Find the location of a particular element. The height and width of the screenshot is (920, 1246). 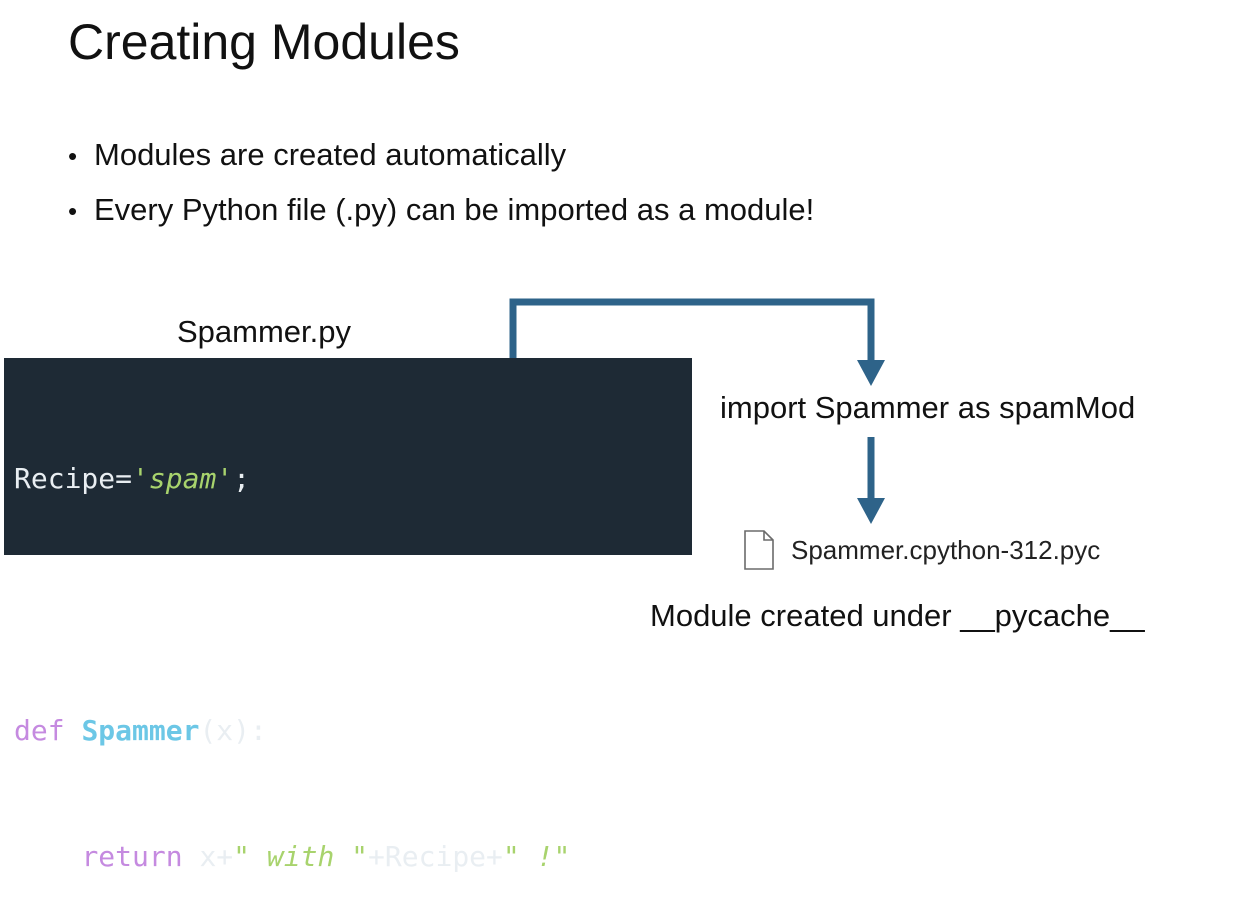

code-line: return x+" with "+Recipe+" !" is located at coordinates (348, 857).